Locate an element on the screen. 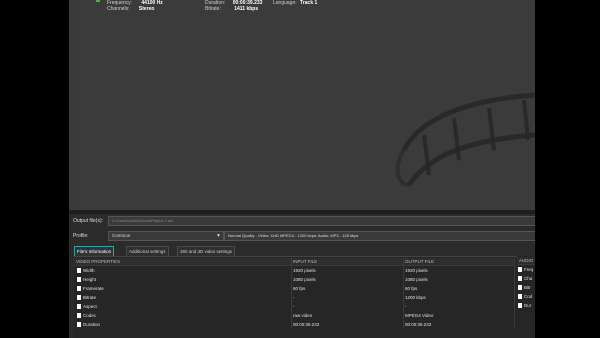  film-reel-watermark-icon is located at coordinates (465, 139).